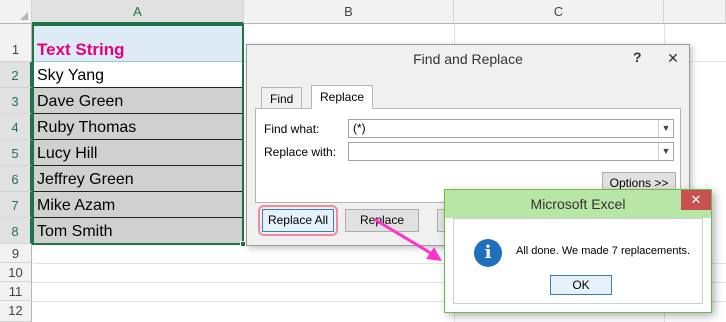 This screenshot has height=322, width=726. What do you see at coordinates (16, 75) in the screenshot?
I see `row-header-2: 2` at bounding box center [16, 75].